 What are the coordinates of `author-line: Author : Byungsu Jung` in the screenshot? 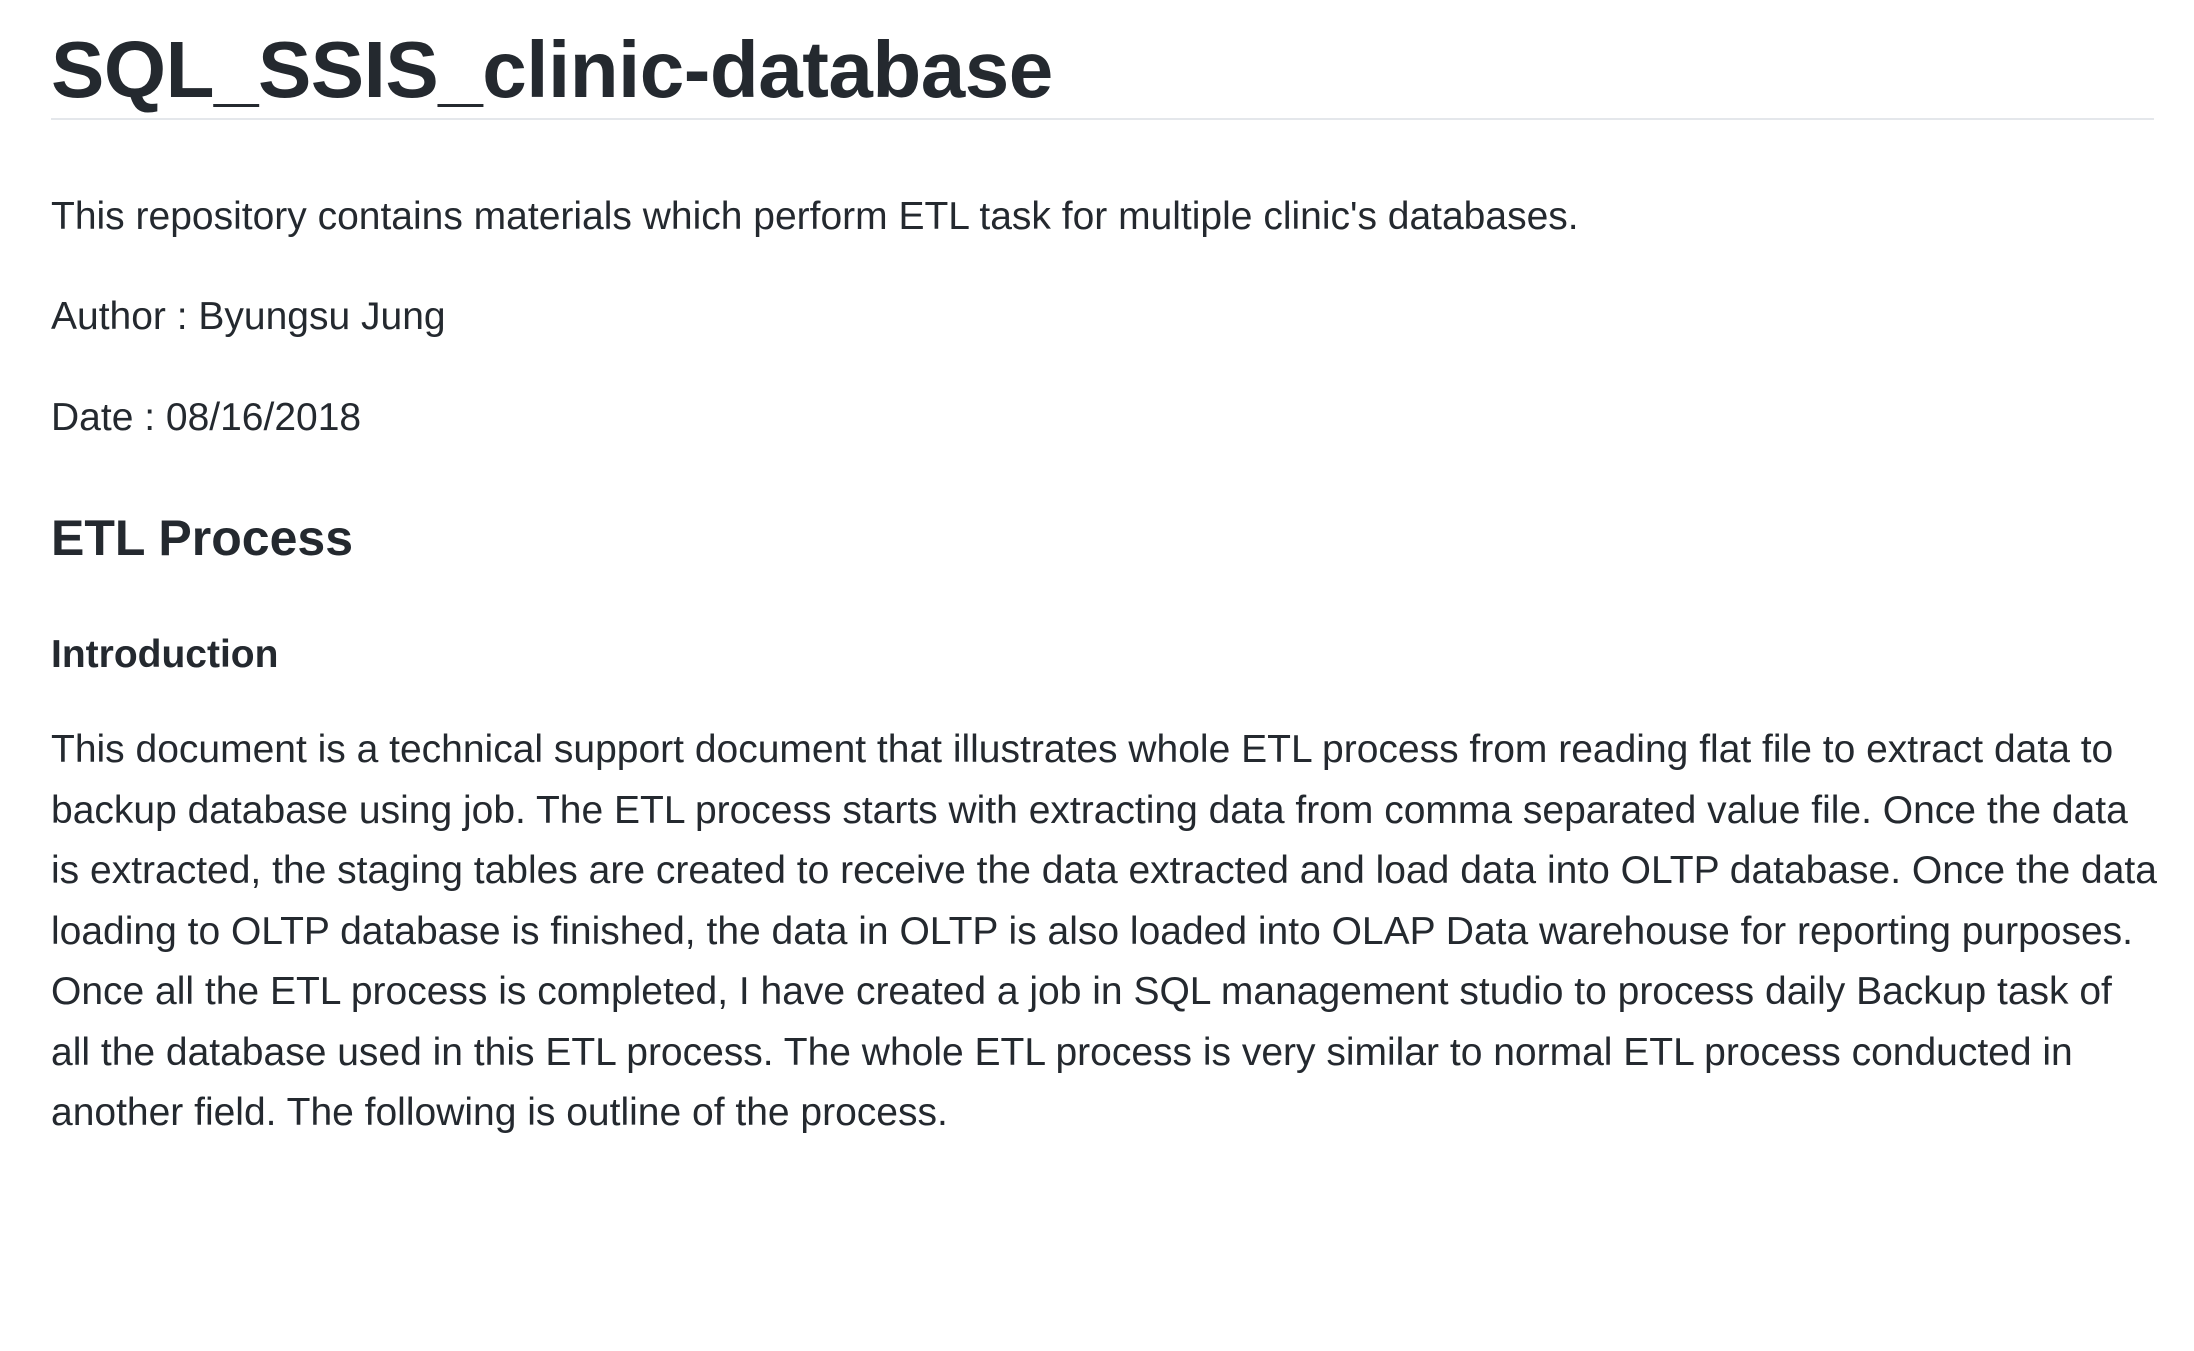 It's located at (248, 316).